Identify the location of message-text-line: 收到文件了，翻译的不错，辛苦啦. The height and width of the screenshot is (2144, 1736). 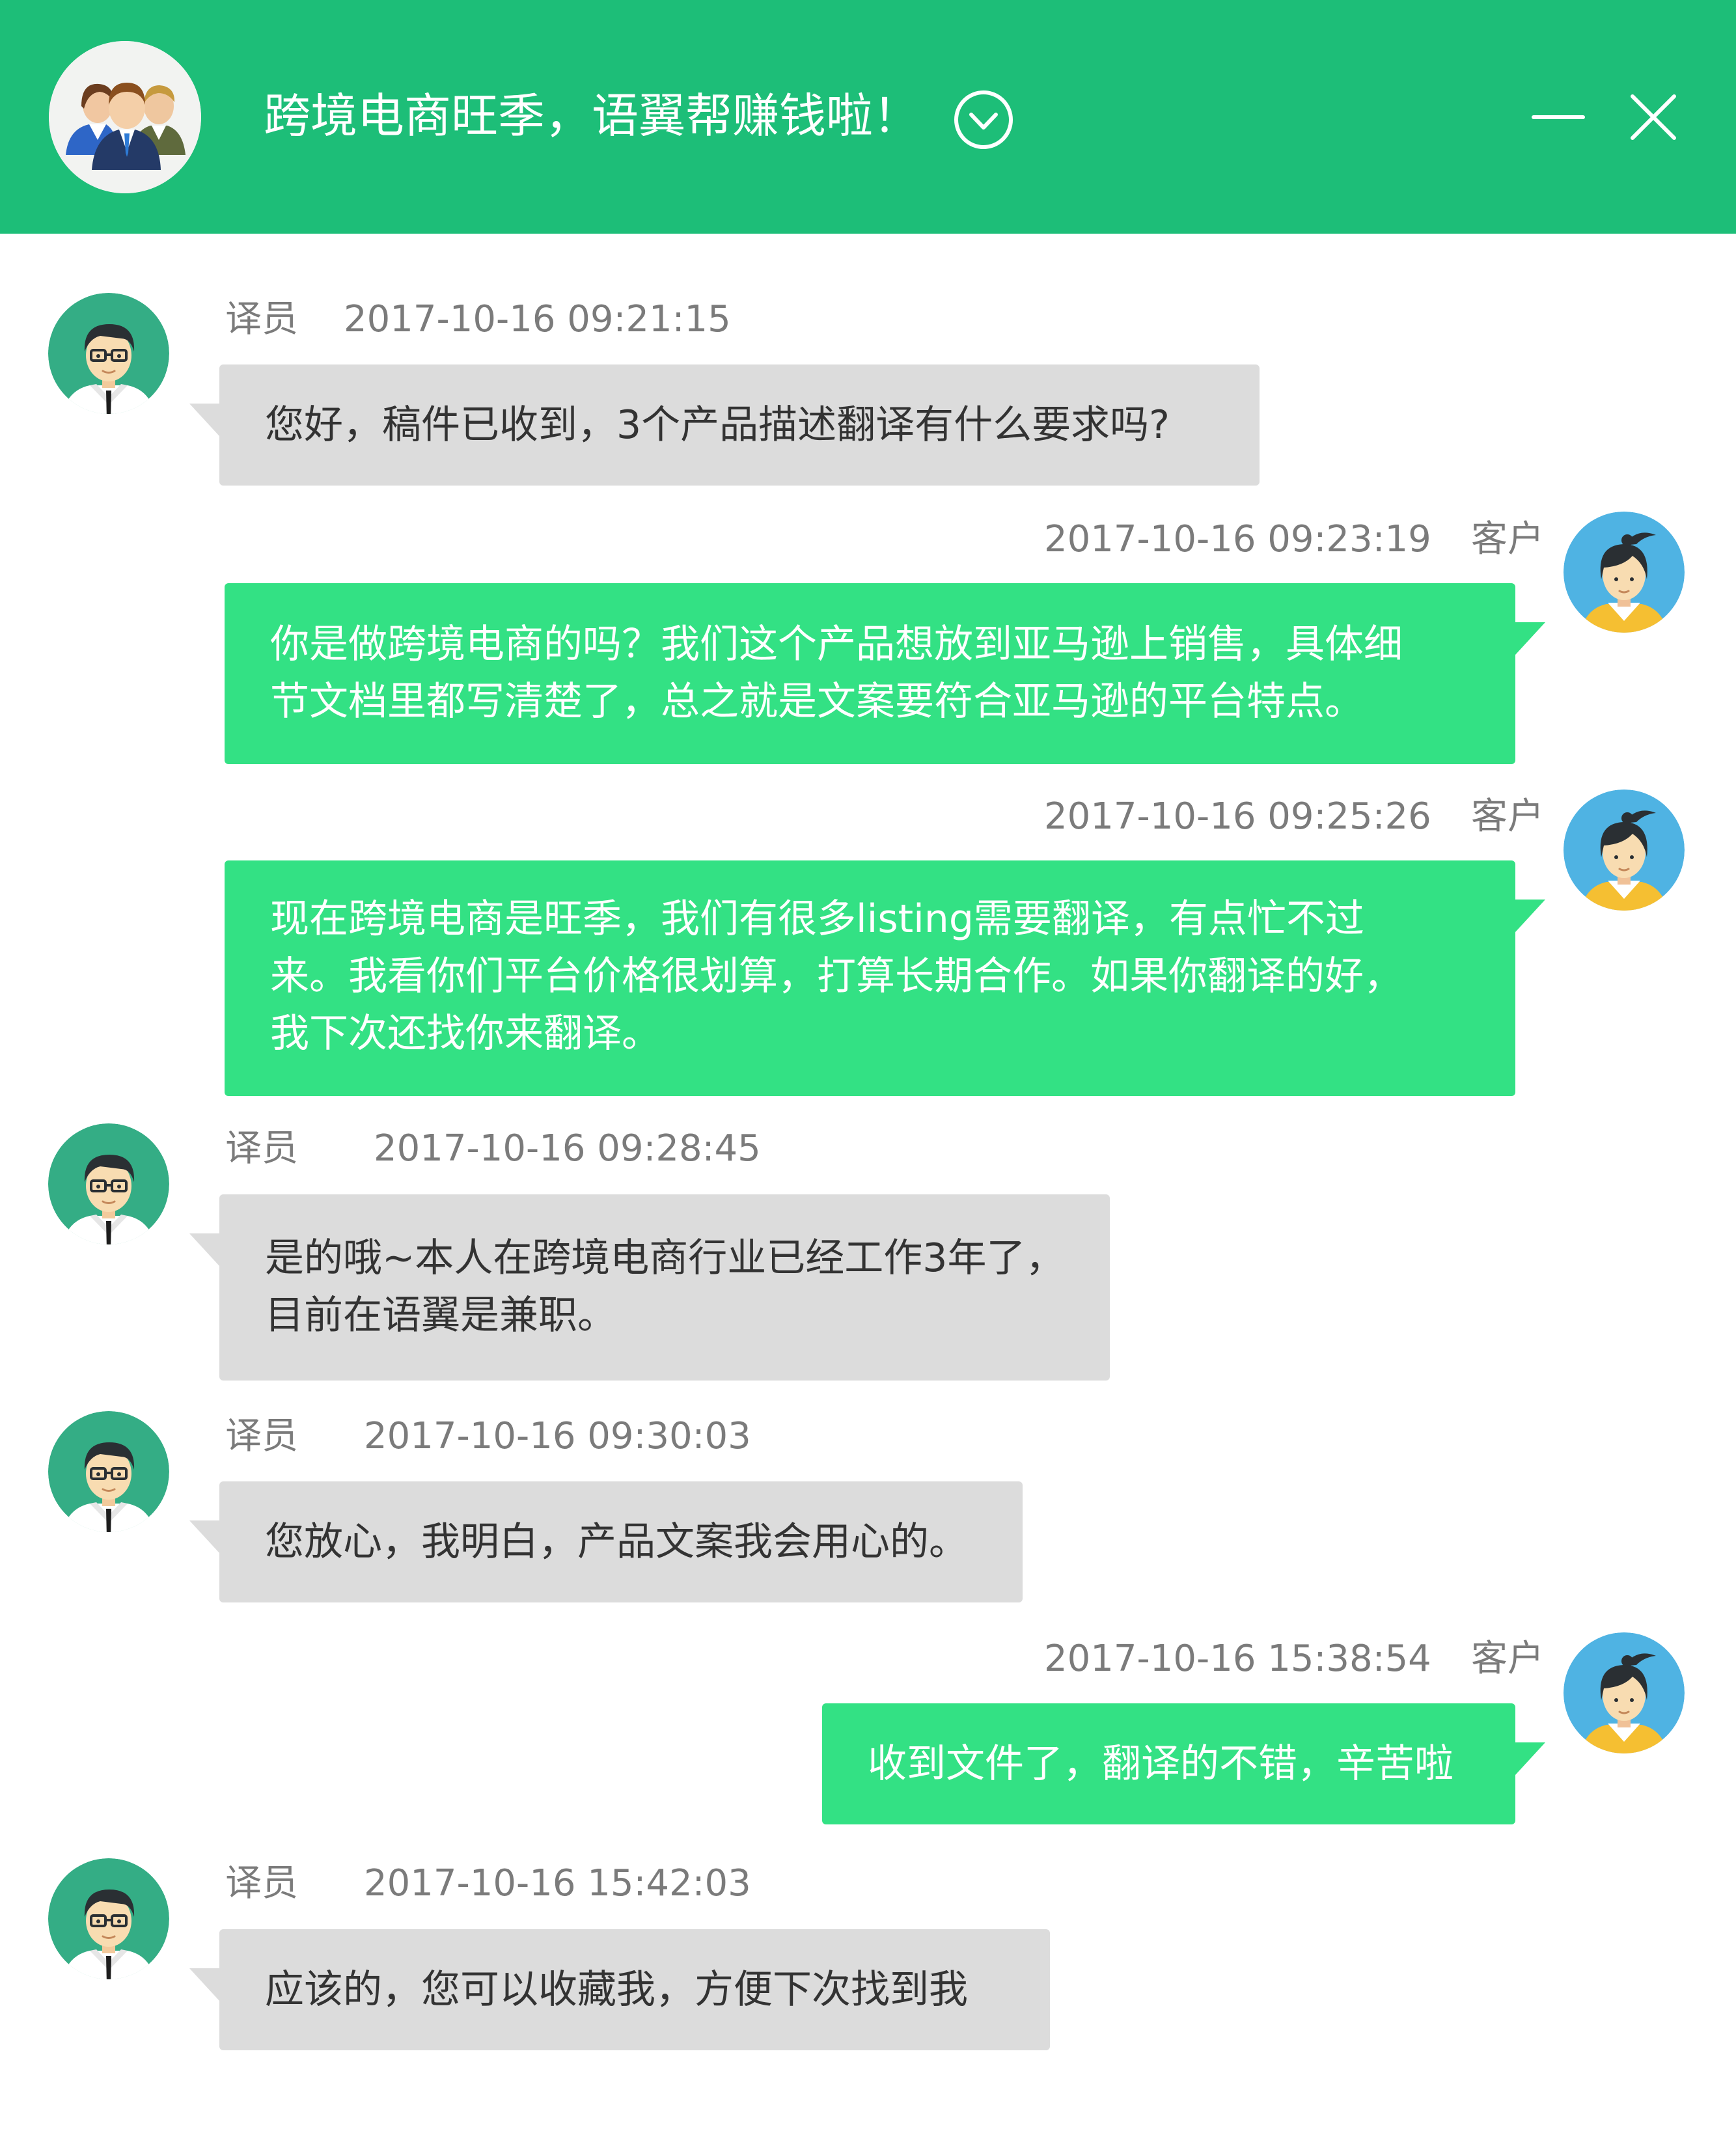
(1161, 1764).